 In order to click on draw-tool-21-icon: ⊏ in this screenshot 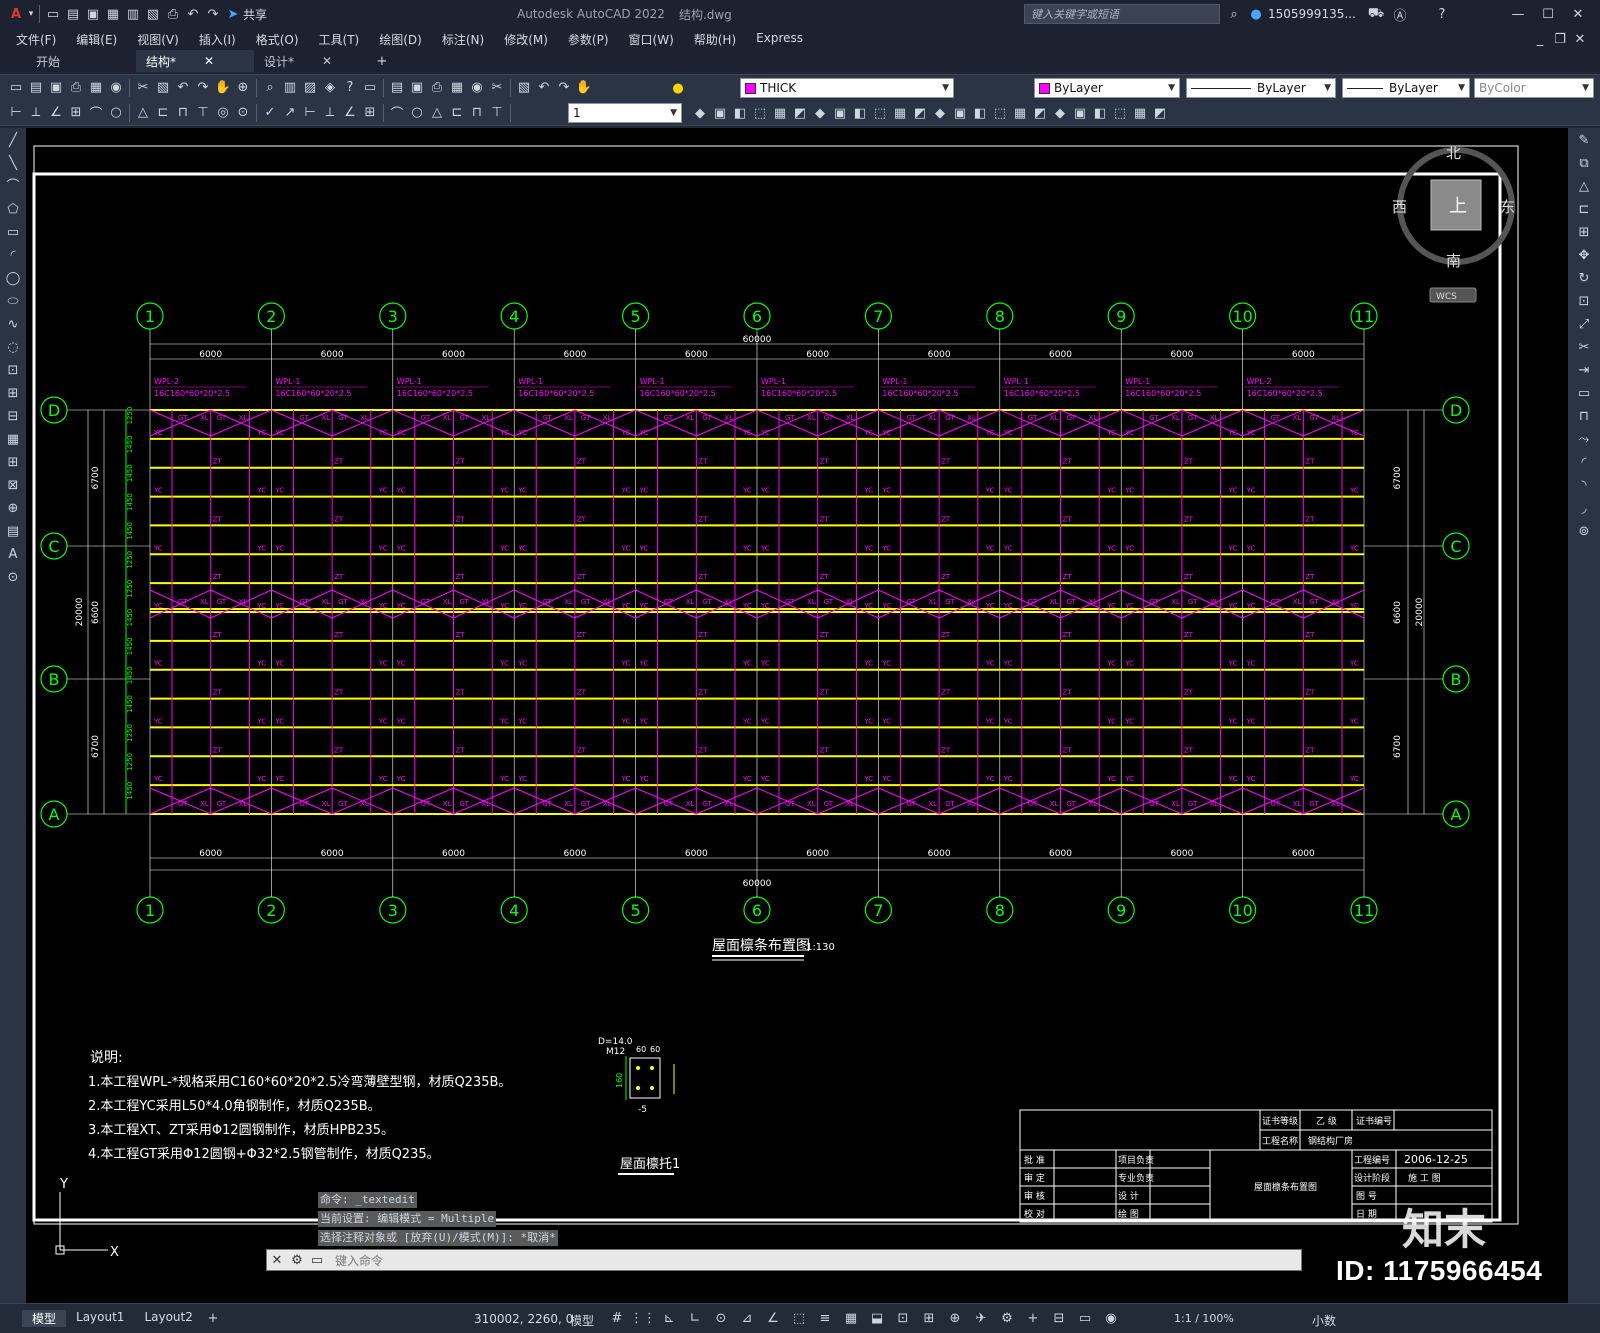, I will do `click(457, 113)`.